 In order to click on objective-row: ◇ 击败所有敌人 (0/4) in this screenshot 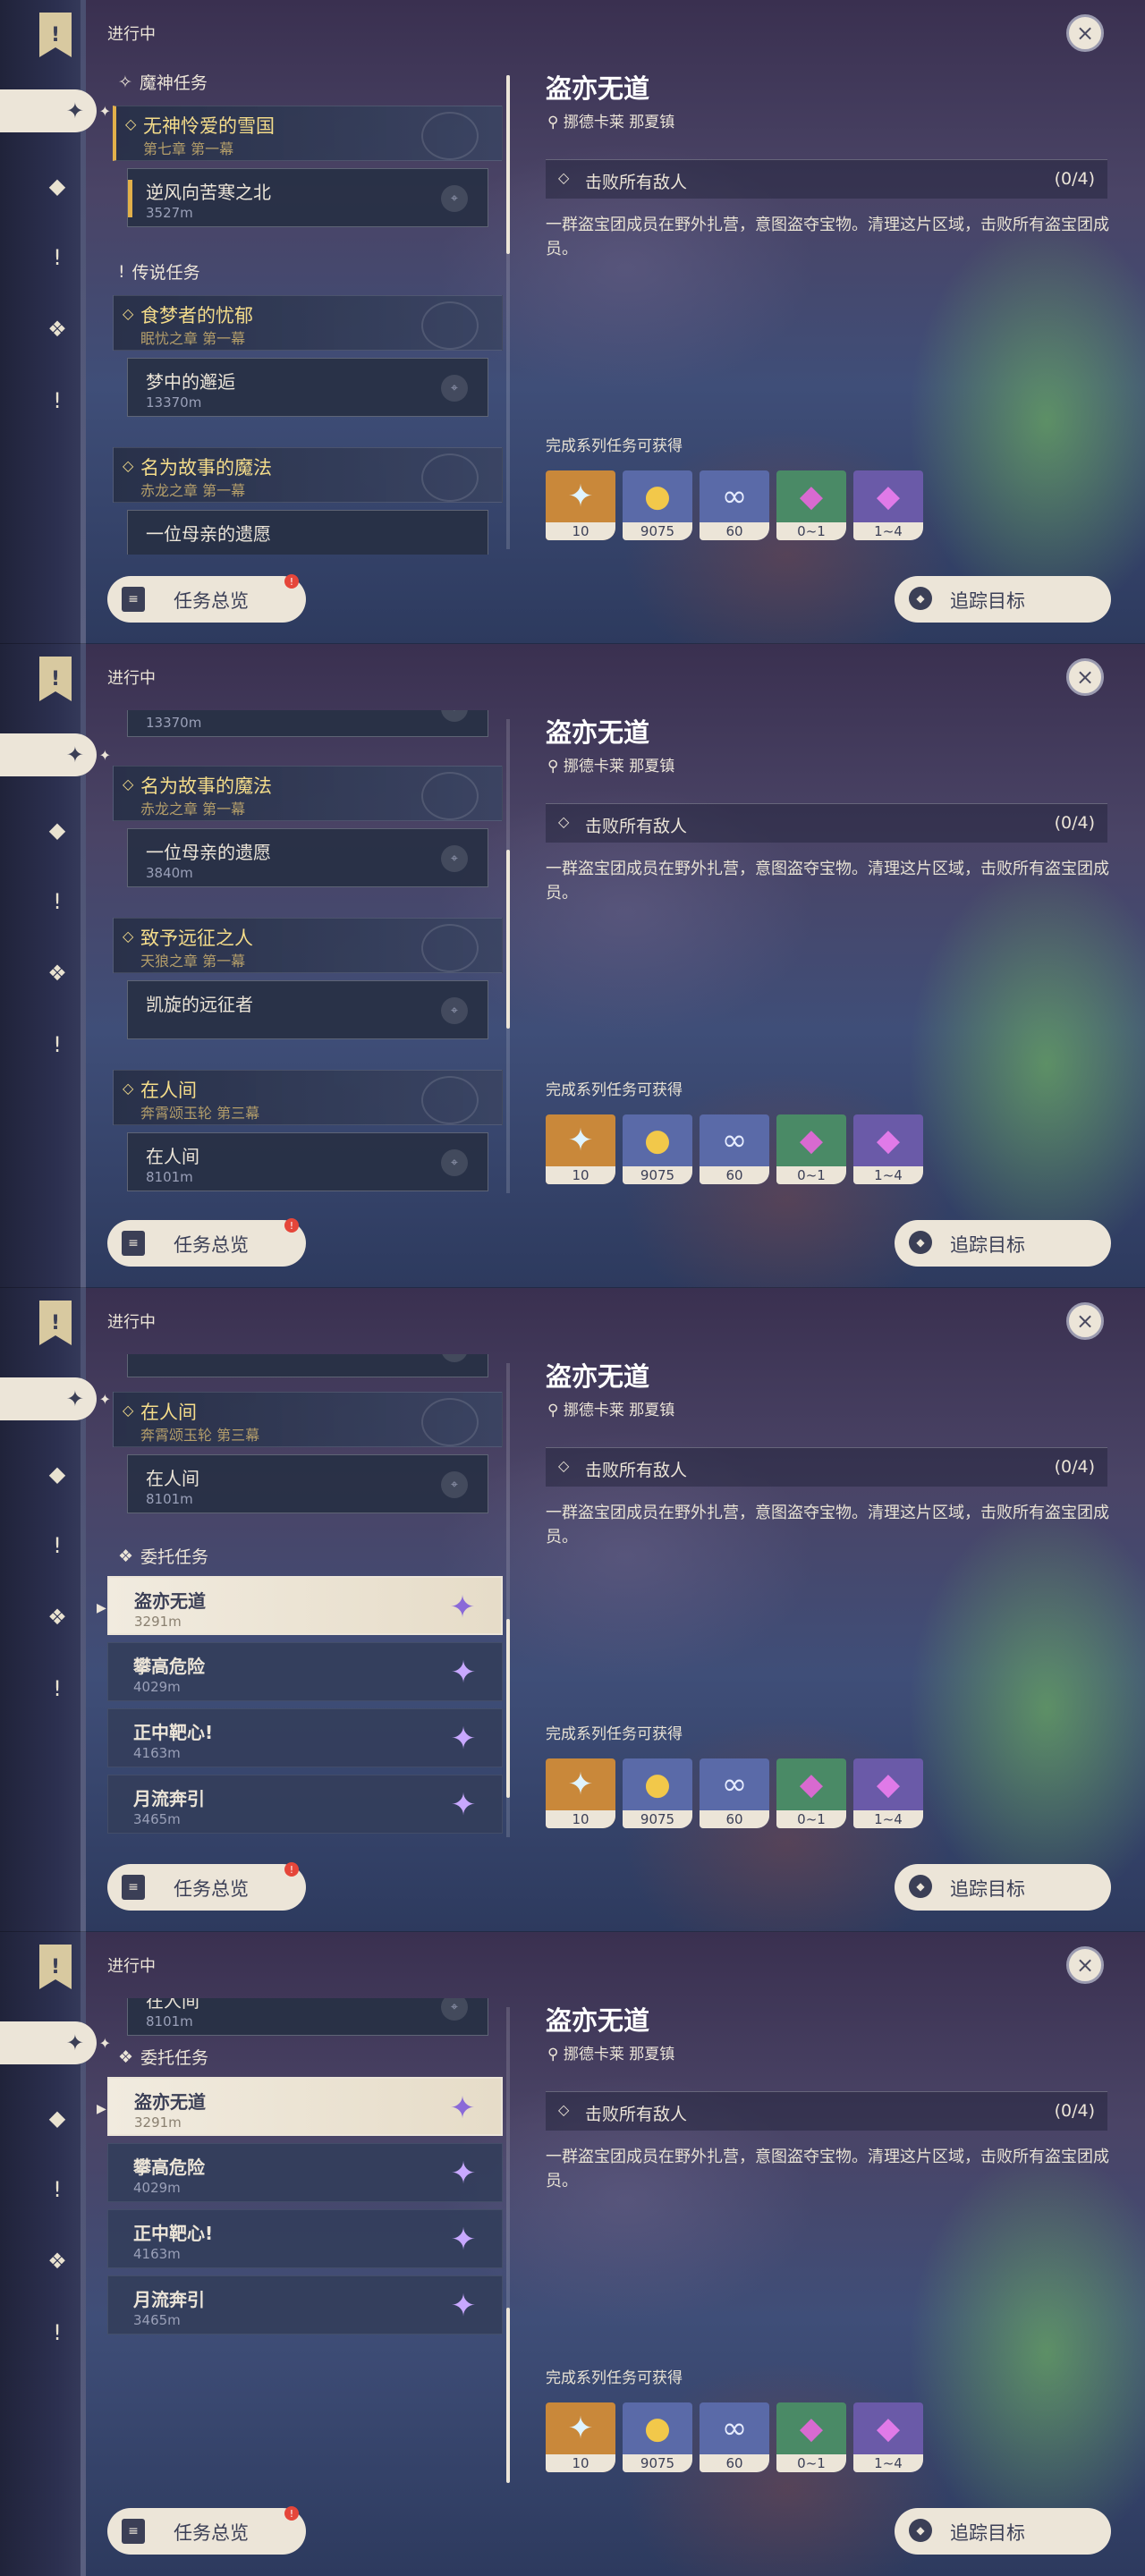, I will do `click(826, 2111)`.